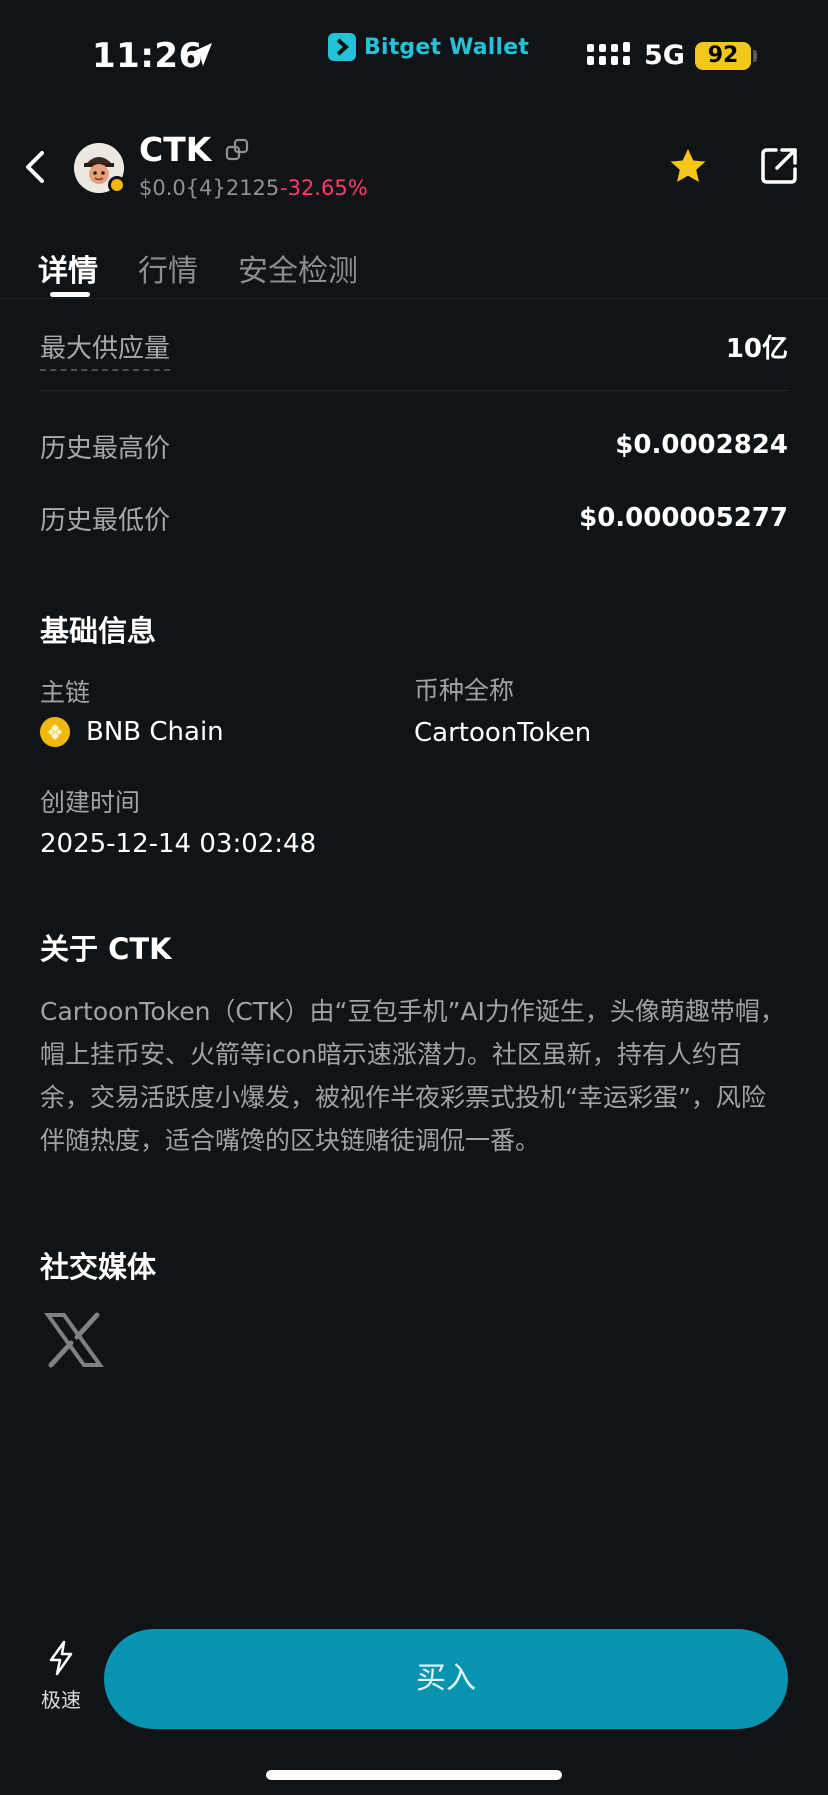 This screenshot has height=1795, width=828. What do you see at coordinates (238, 150) in the screenshot?
I see `copy-icon` at bounding box center [238, 150].